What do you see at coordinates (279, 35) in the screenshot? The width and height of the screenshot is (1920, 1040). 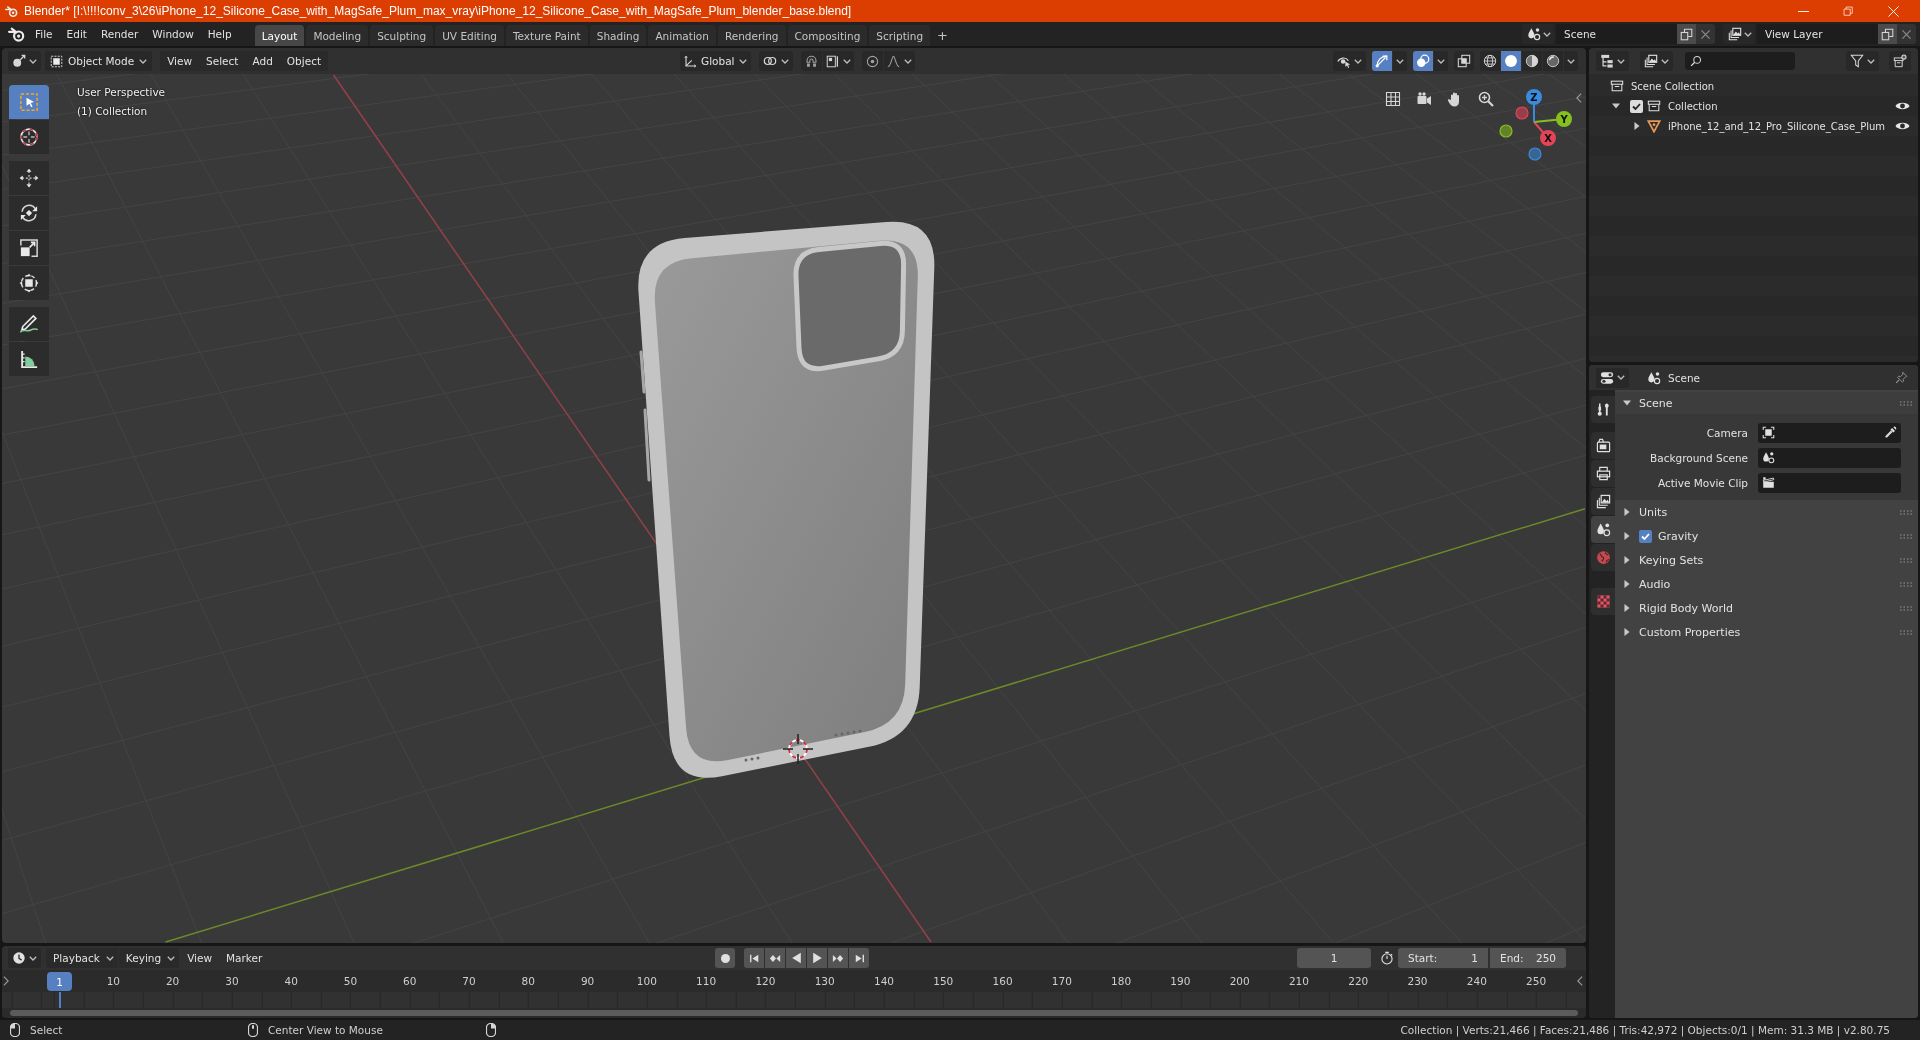 I see `workspace-tab: Layout` at bounding box center [279, 35].